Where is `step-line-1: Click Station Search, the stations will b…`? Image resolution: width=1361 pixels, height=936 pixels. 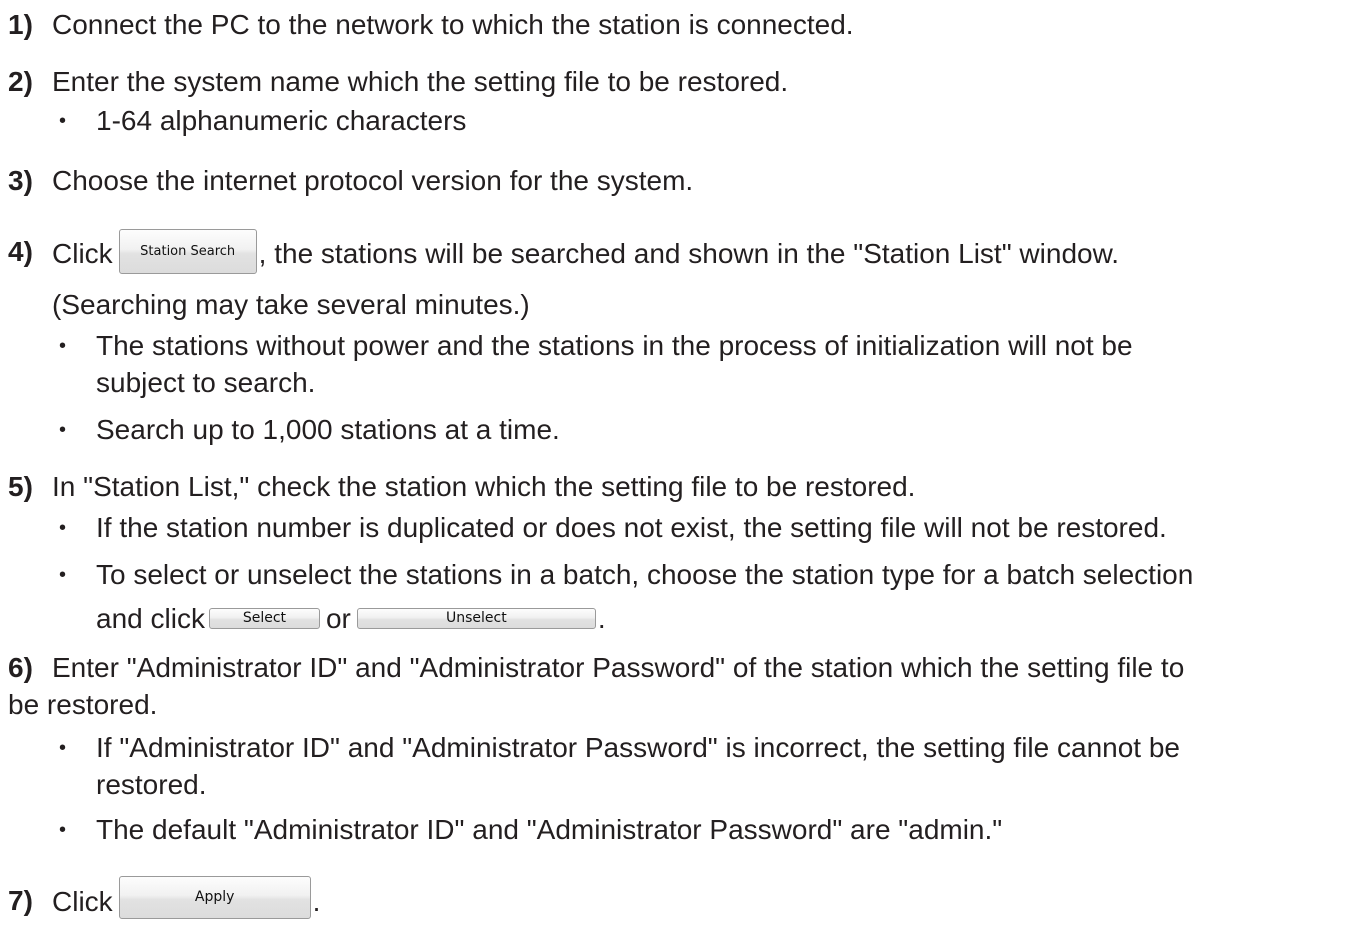 step-line-1: Click Station Search, the stations will b… is located at coordinates (586, 253).